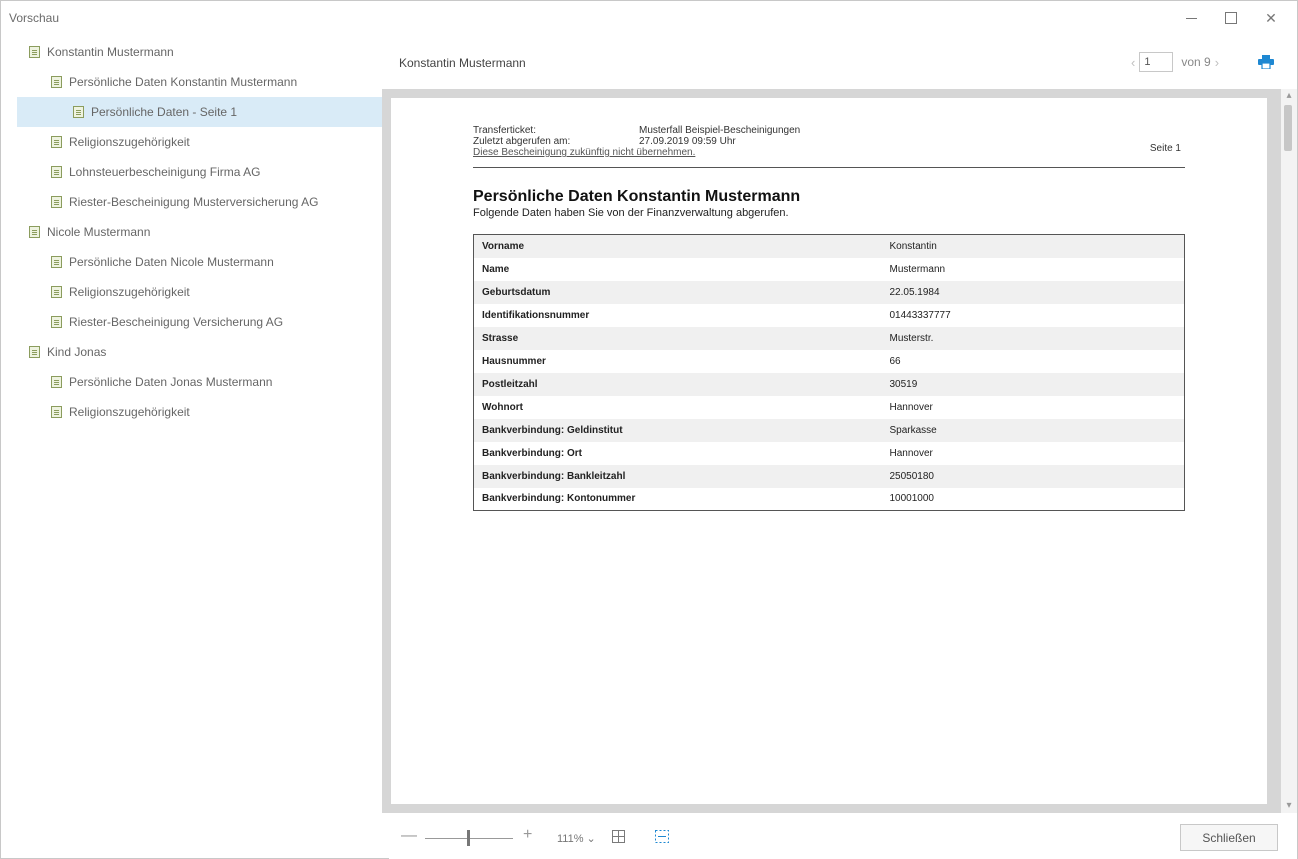  I want to click on field-label: Vorname, so click(503, 246).